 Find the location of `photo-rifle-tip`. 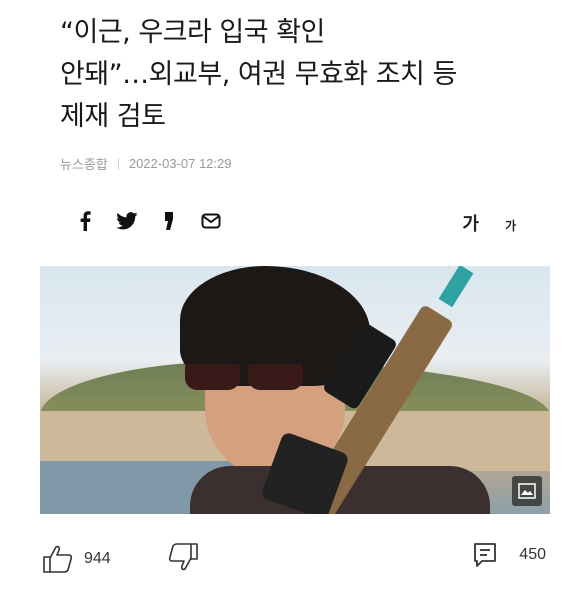

photo-rifle-tip is located at coordinates (456, 287).